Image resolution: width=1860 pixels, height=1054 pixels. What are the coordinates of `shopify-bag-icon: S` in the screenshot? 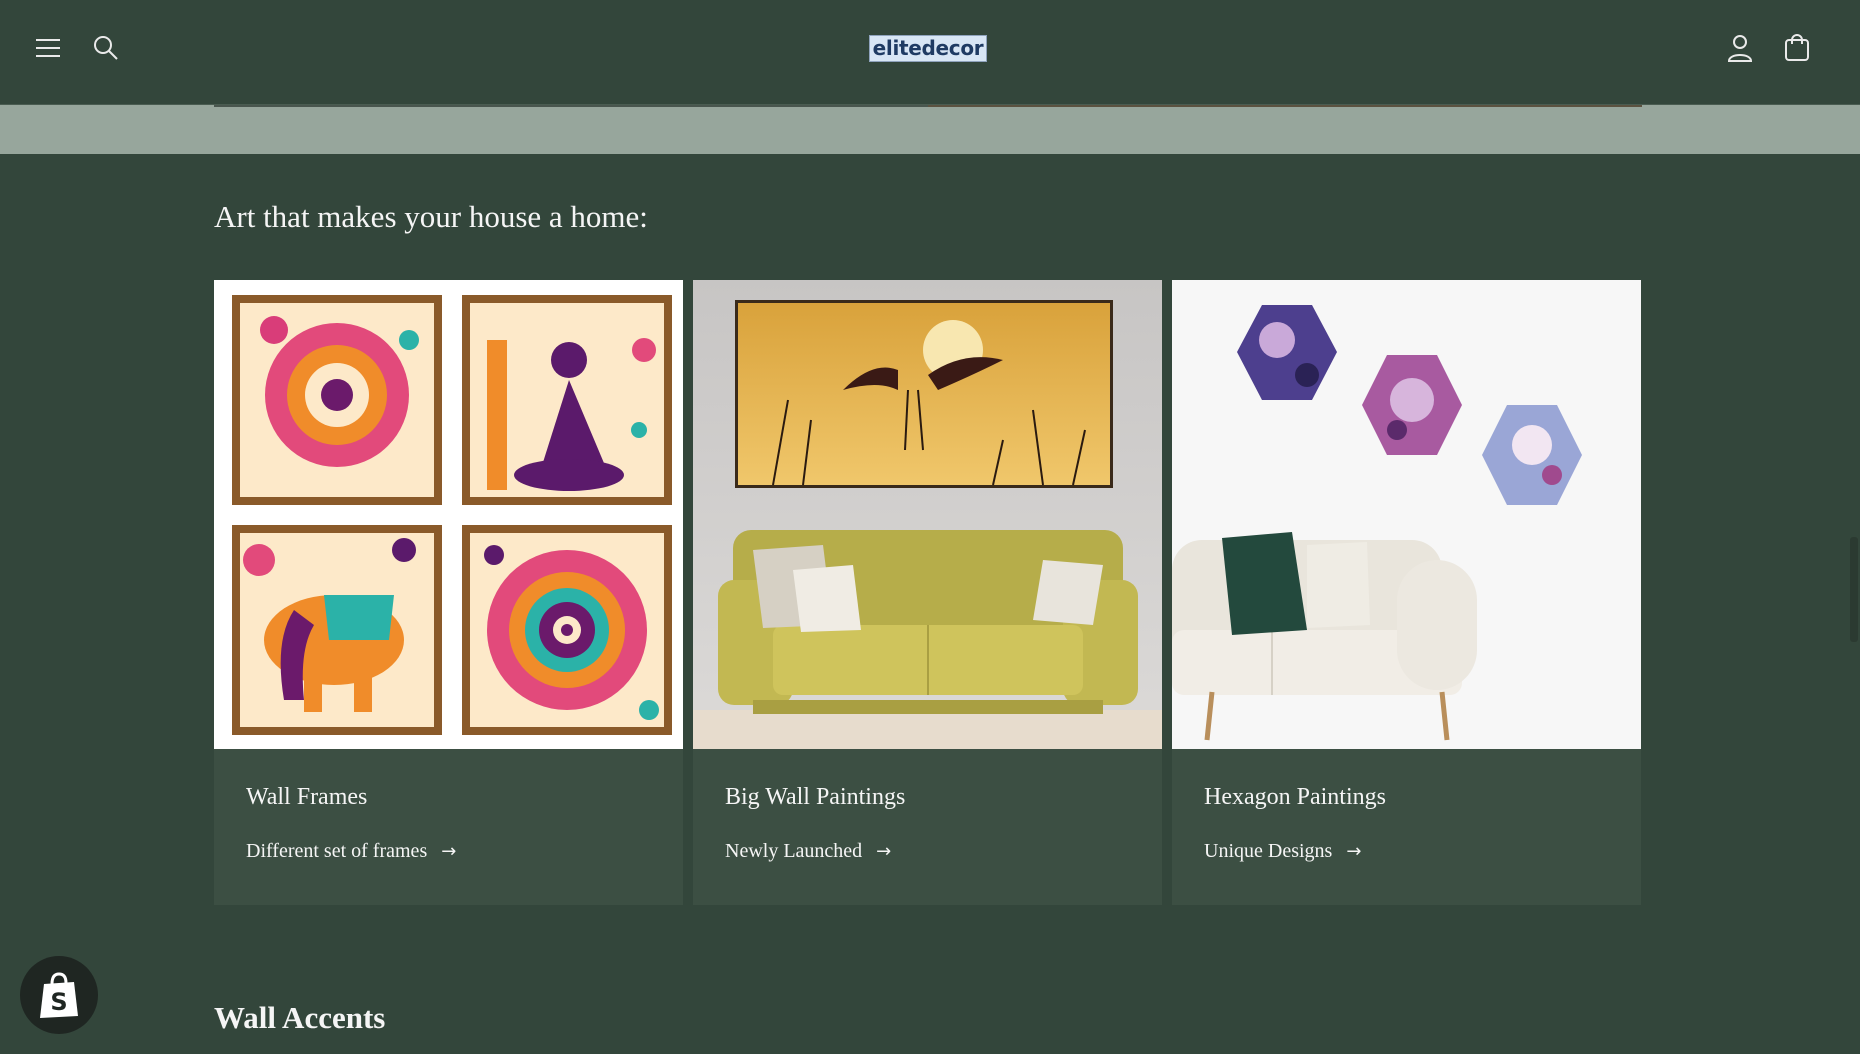 It's located at (59, 995).